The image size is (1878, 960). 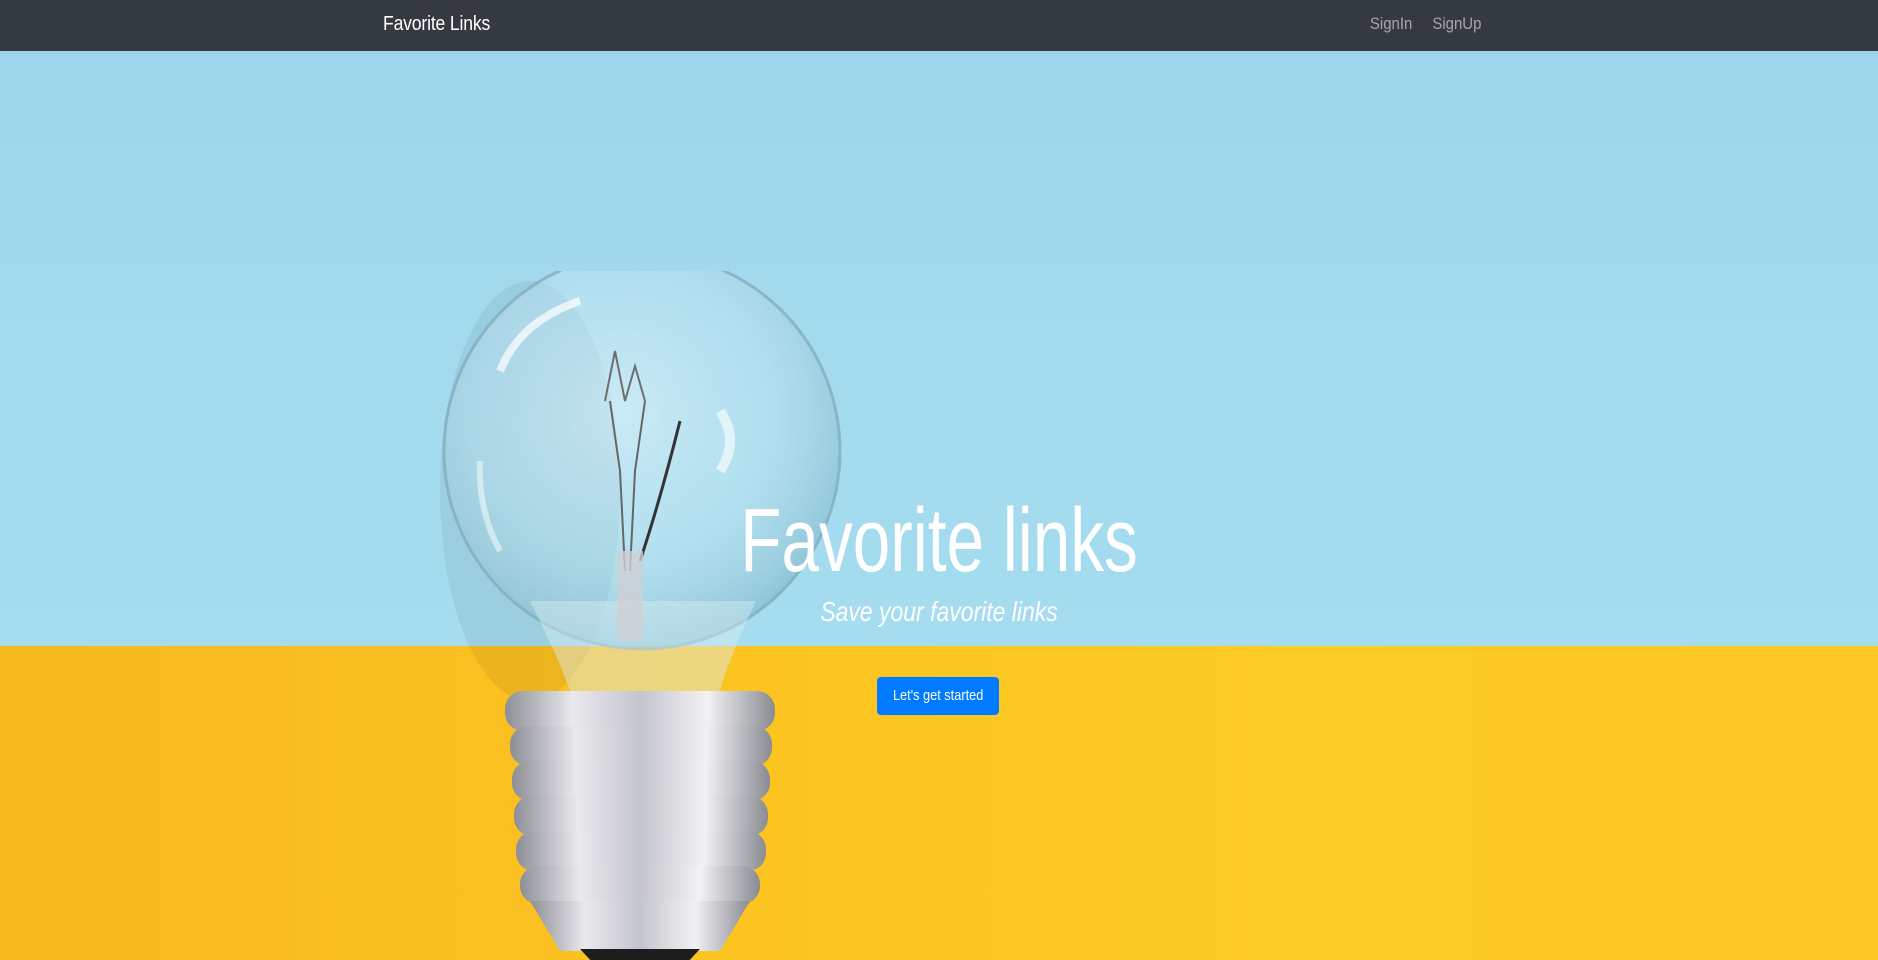 What do you see at coordinates (1426, 24) in the screenshot?
I see `nav-links: SignIn SignUp` at bounding box center [1426, 24].